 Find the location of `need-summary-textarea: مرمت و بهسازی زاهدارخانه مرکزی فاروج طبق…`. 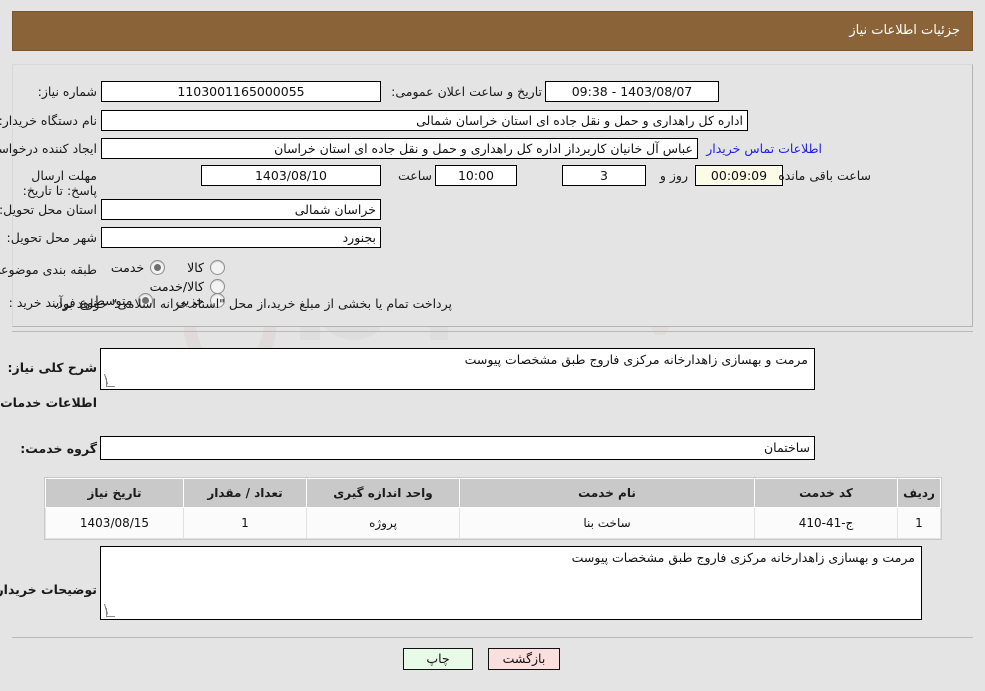

need-summary-textarea: مرمت و بهسازی زاهدارخانه مرکزی فاروج طبق… is located at coordinates (457, 369).